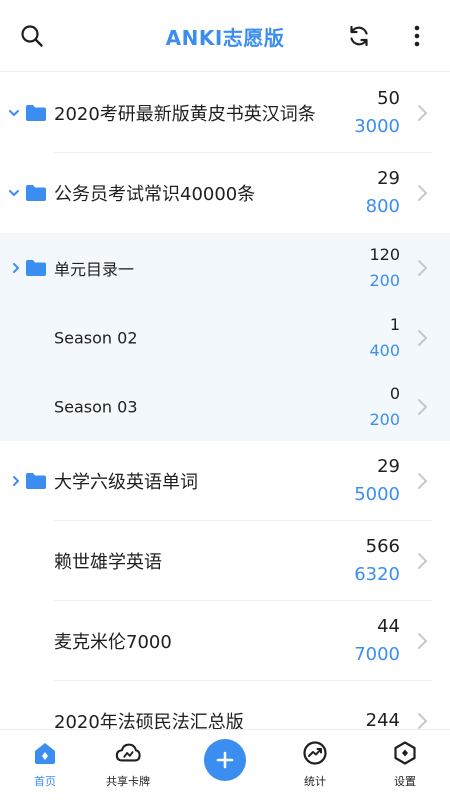 Image resolution: width=450 pixels, height=800 pixels. I want to click on deck-count-total: 6320, so click(377, 574).